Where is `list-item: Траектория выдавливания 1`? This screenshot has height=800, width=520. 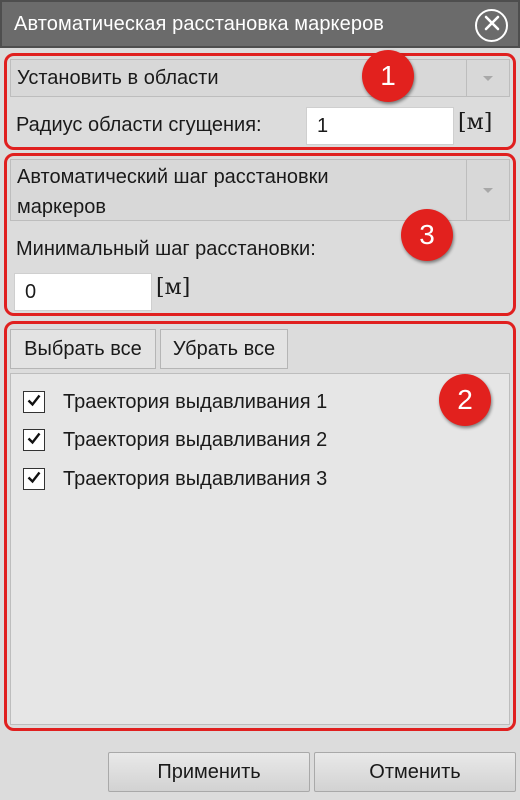
list-item: Траектория выдавливания 1 is located at coordinates (175, 402).